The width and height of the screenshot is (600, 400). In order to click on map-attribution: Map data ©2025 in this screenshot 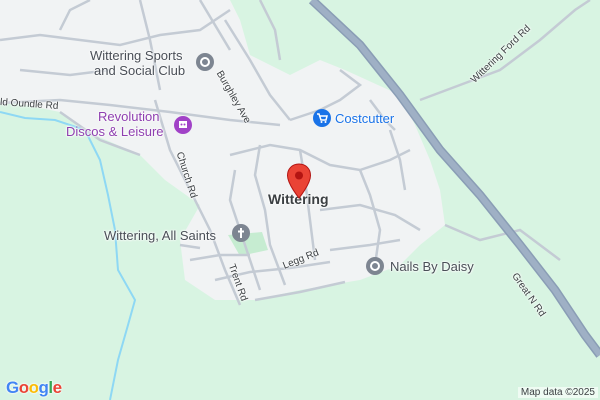, I will do `click(557, 392)`.